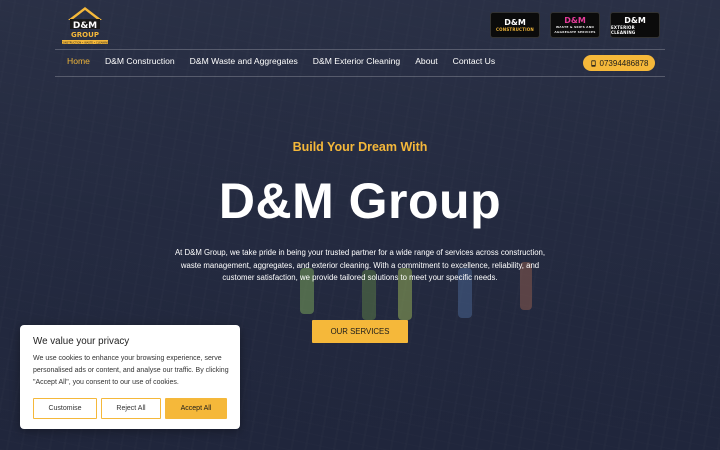  I want to click on nav-dm-exterior-cleaning: D&M Exterior Cleaning, so click(356, 61).